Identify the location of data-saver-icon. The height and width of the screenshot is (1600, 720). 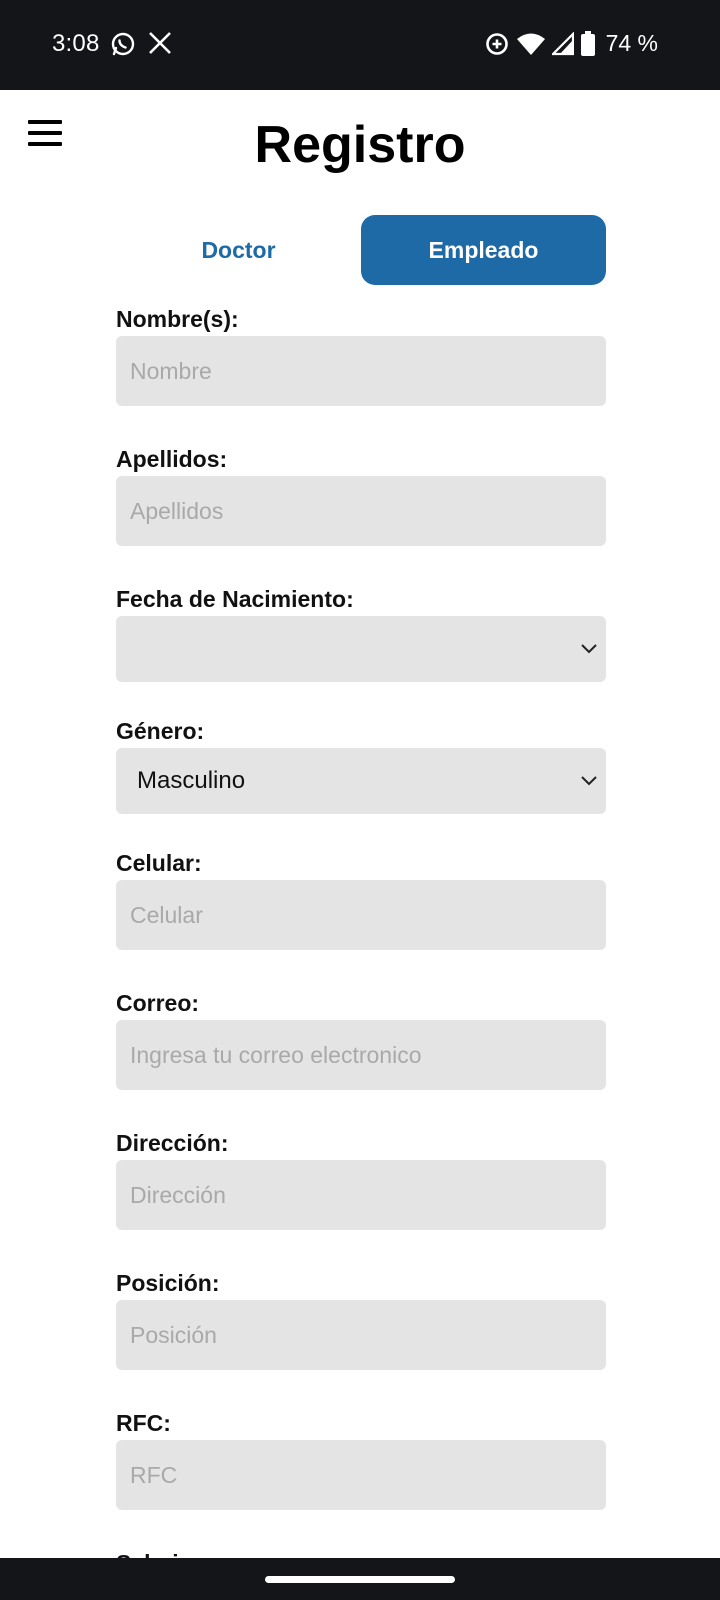
(496, 43).